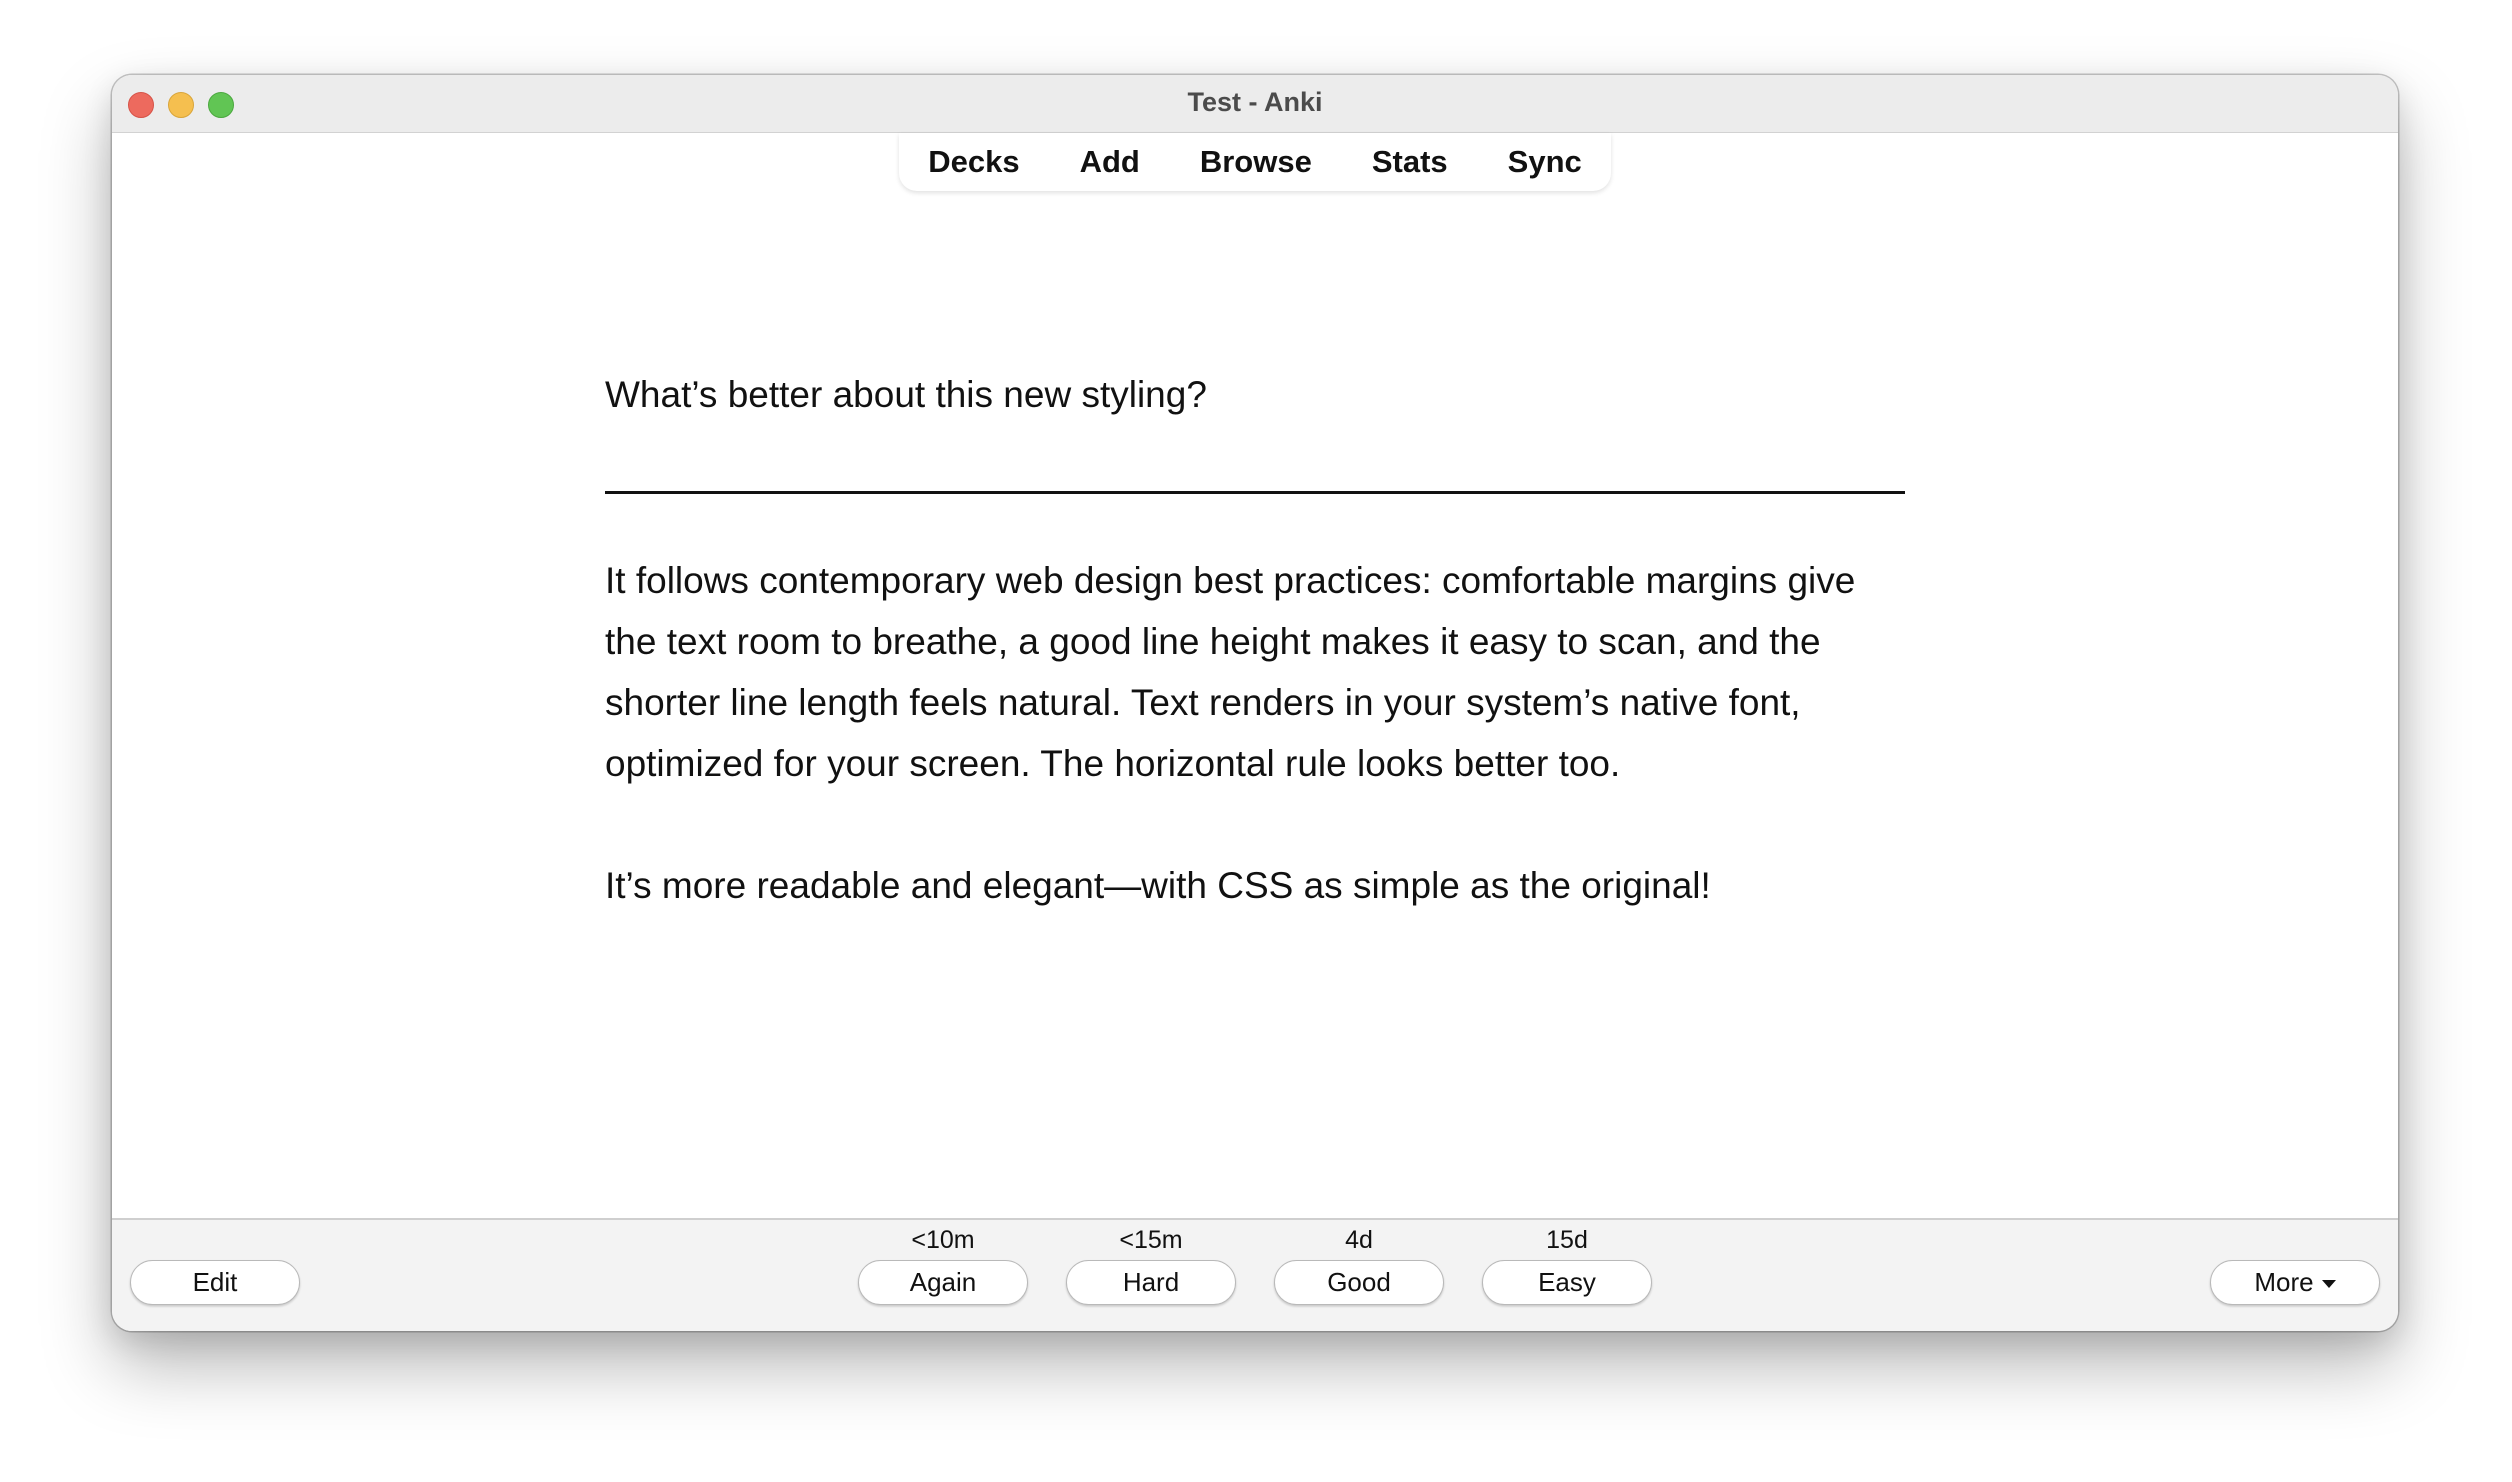  I want to click on good-button: Good, so click(1359, 1282).